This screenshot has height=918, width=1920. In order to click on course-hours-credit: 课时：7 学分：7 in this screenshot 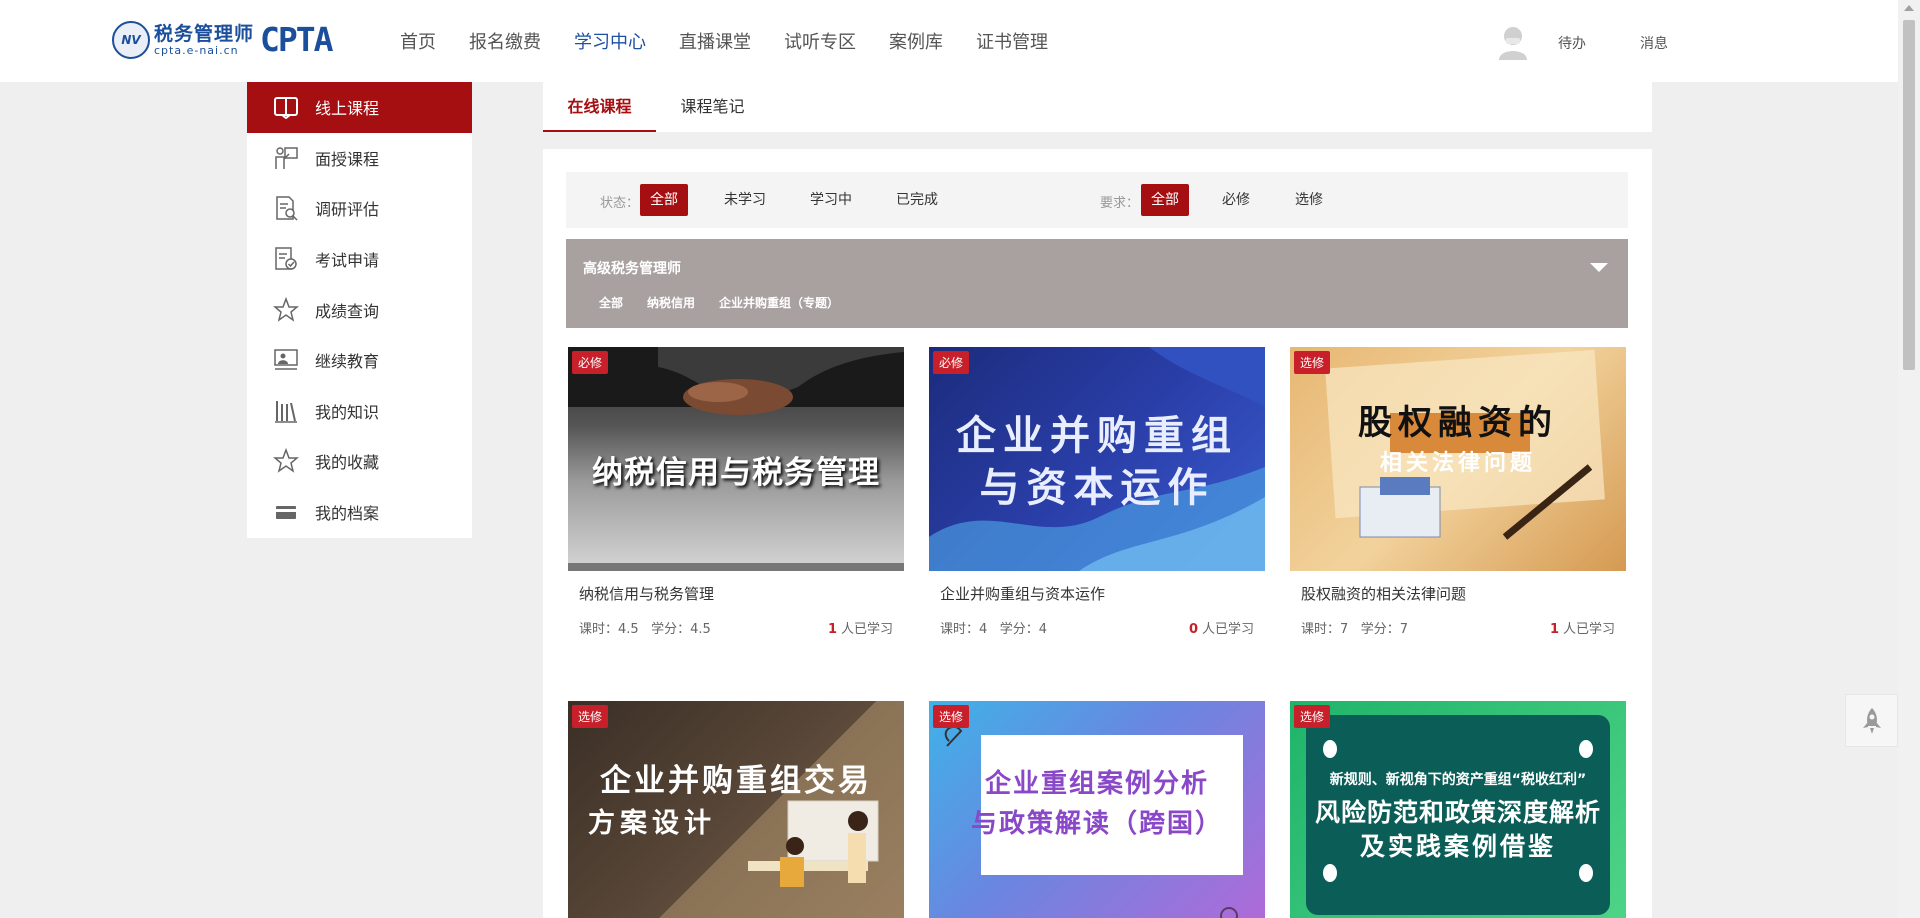, I will do `click(1354, 627)`.